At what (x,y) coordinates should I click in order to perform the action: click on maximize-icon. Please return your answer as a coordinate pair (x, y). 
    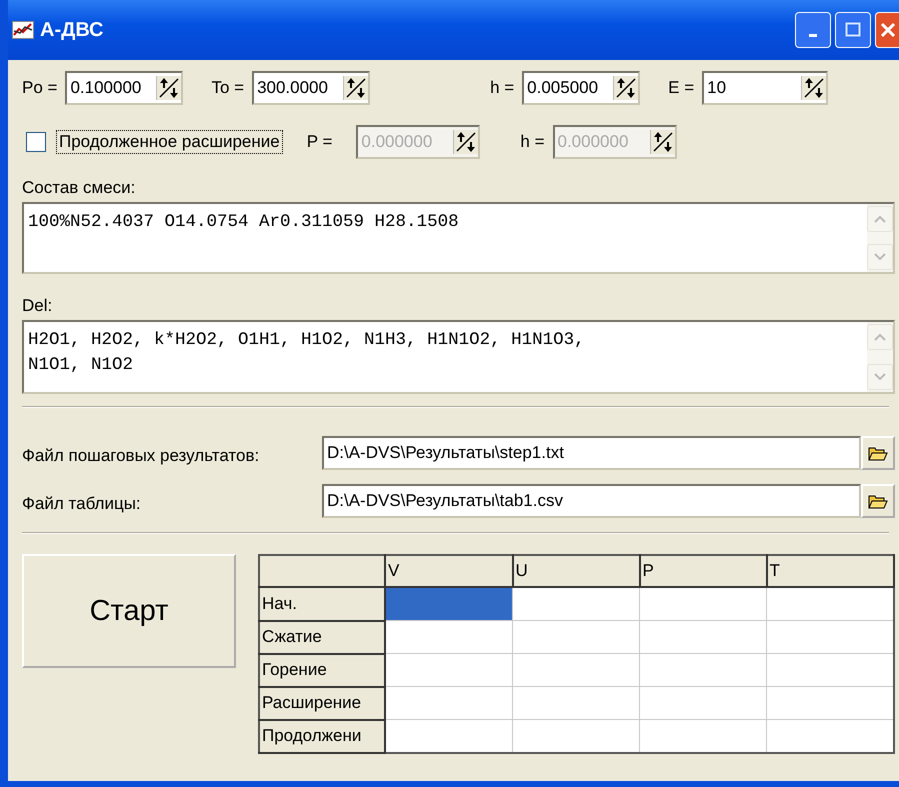
    Looking at the image, I should click on (853, 30).